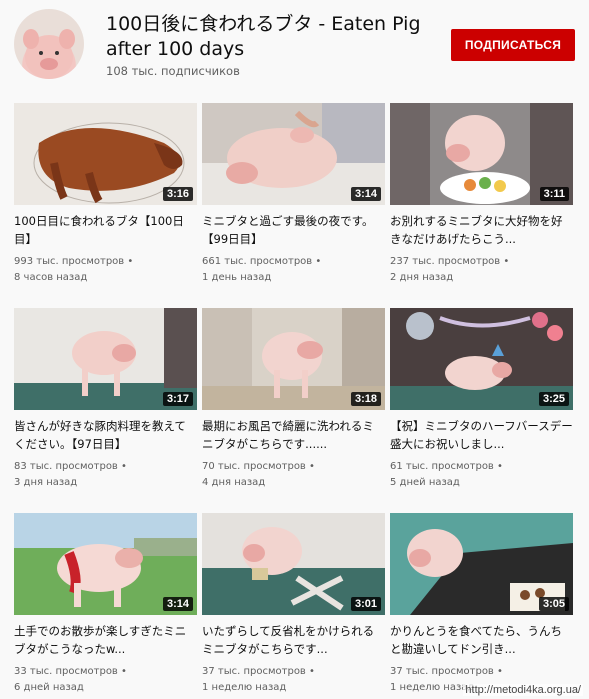  What do you see at coordinates (523, 690) in the screenshot?
I see `watermark-url: http://metodi4ka.org.ua/` at bounding box center [523, 690].